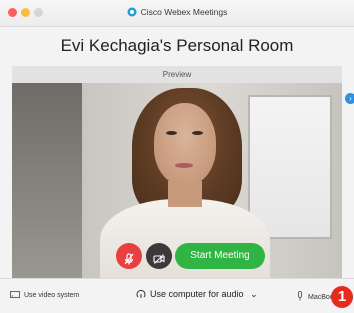 The height and width of the screenshot is (313, 354). I want to click on audio-connection-dropdown: Use computer for audio ⌄, so click(197, 295).